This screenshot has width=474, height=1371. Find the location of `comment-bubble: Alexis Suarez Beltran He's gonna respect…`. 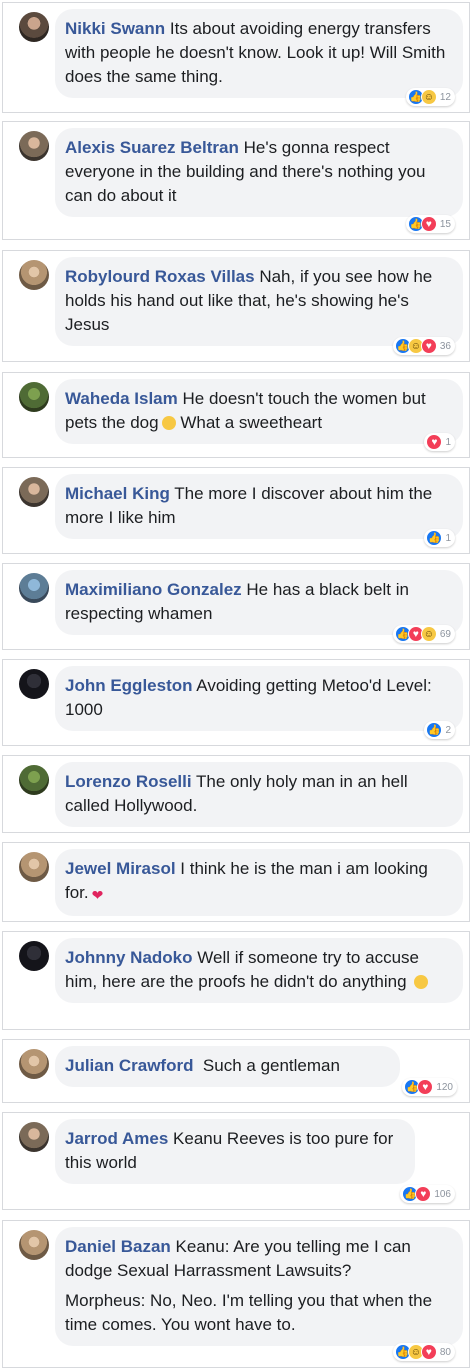

comment-bubble: Alexis Suarez Beltran He's gonna respect… is located at coordinates (259, 172).